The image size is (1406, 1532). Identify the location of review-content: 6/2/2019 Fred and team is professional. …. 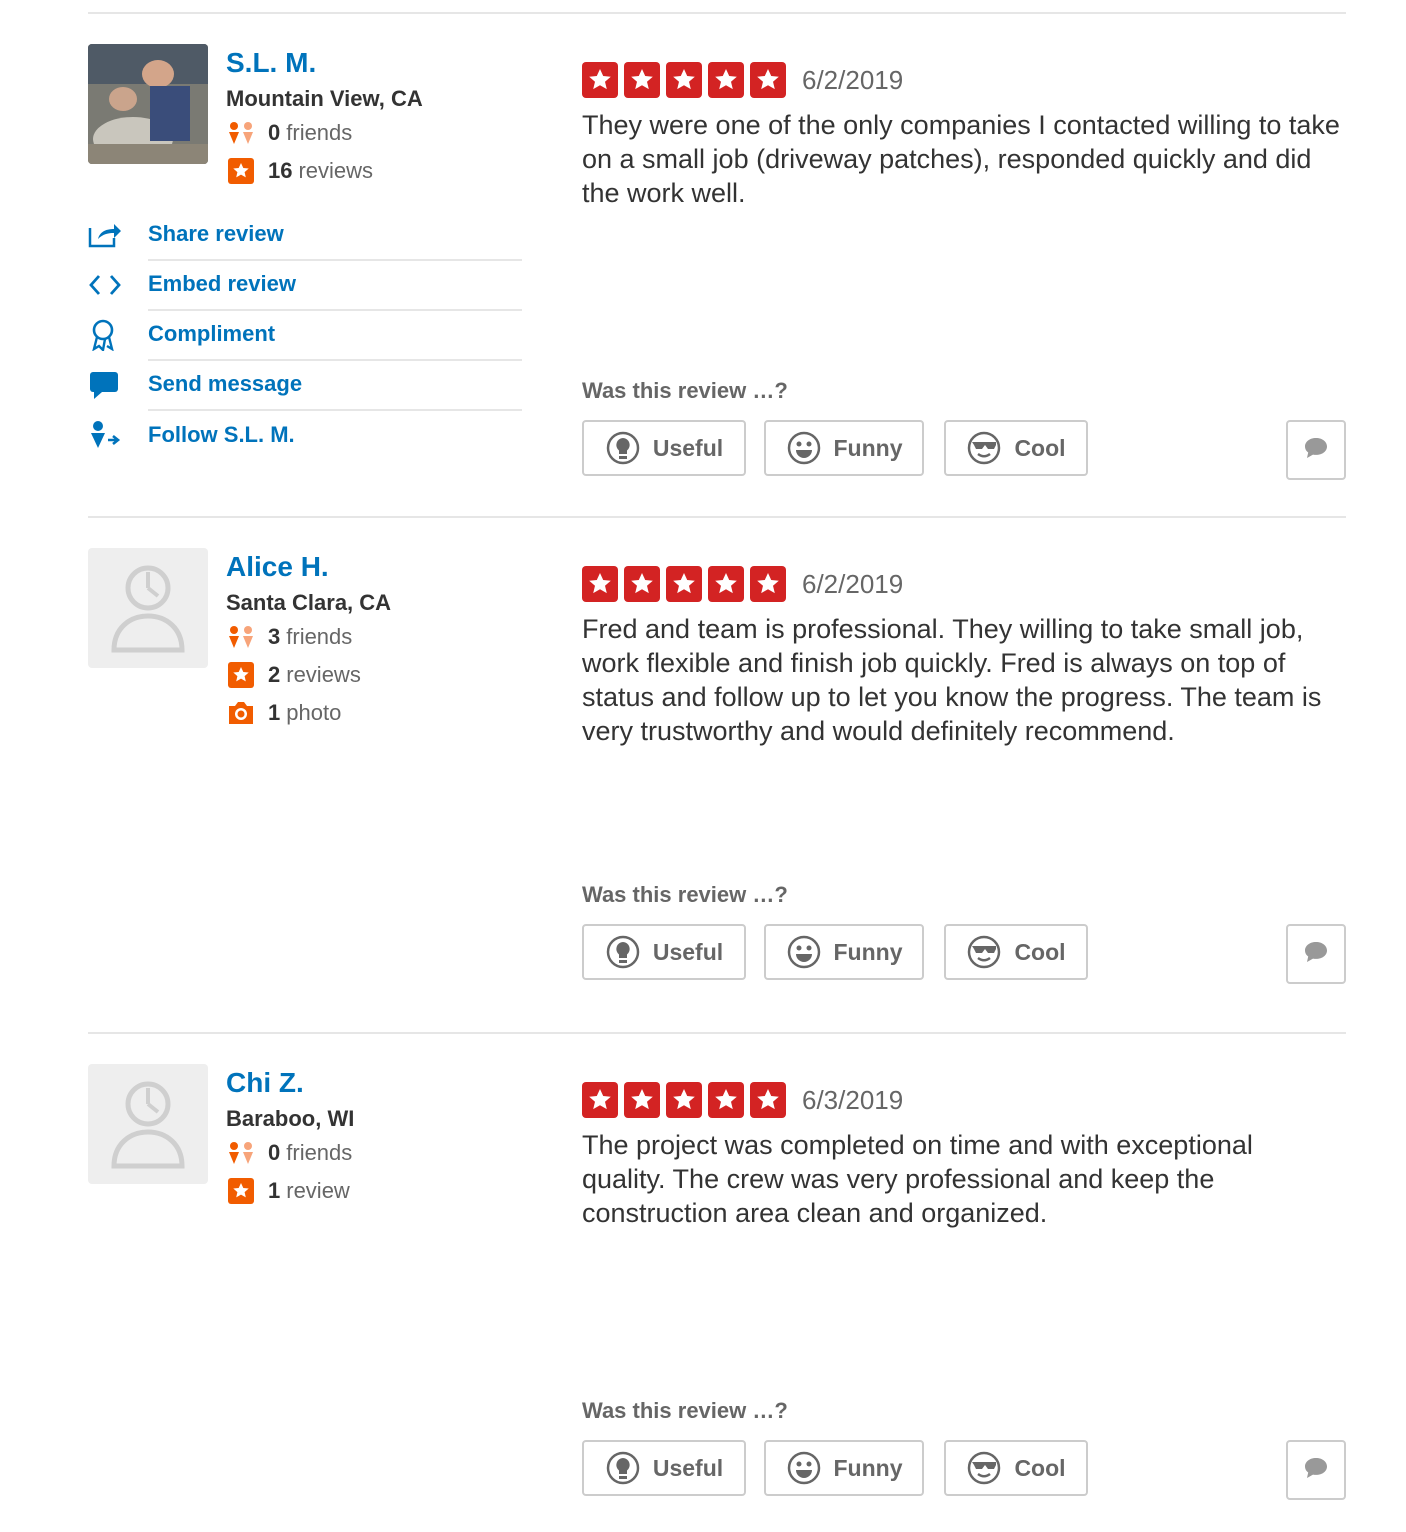
(962, 657).